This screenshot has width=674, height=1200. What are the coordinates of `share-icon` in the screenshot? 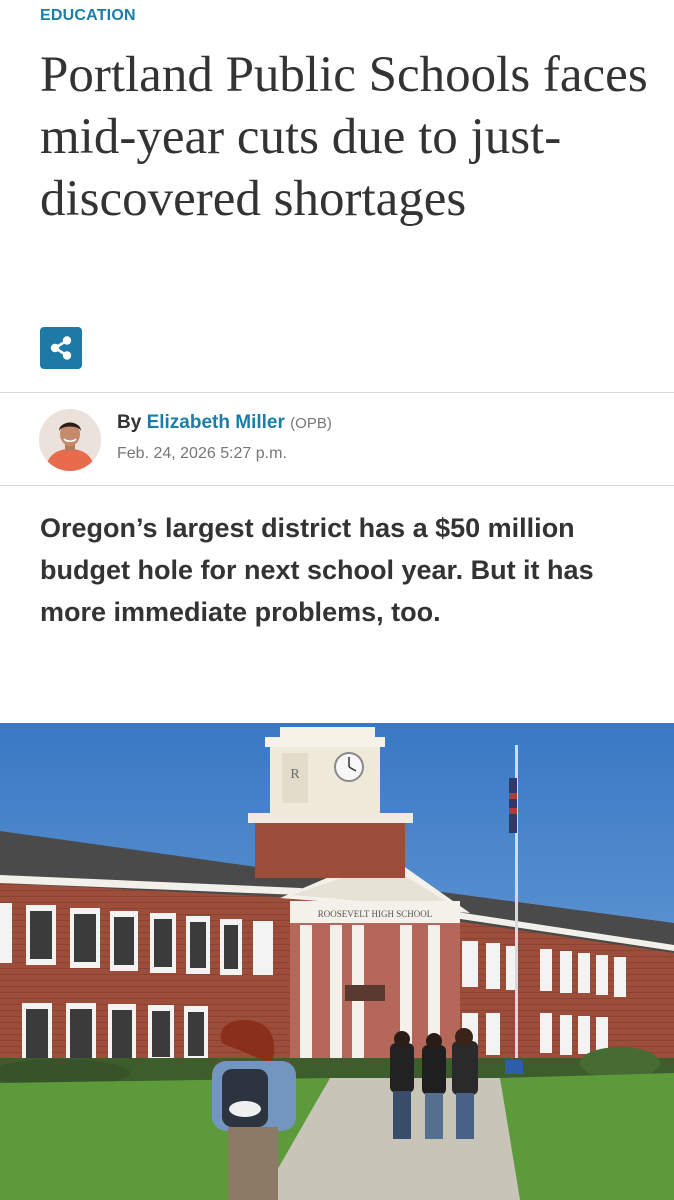 It's located at (61, 348).